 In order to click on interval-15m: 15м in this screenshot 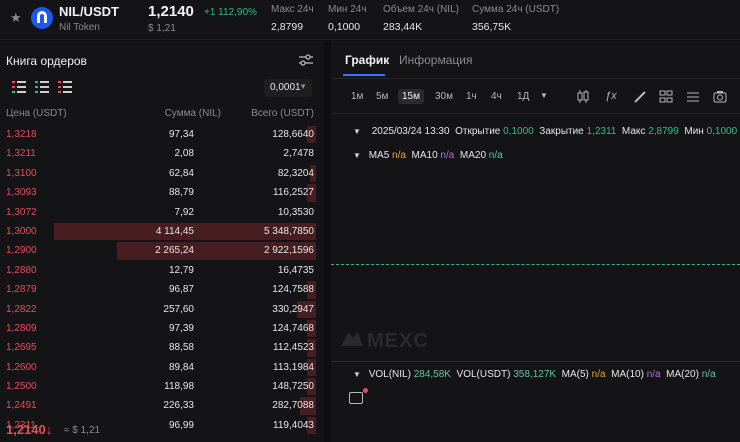, I will do `click(411, 96)`.